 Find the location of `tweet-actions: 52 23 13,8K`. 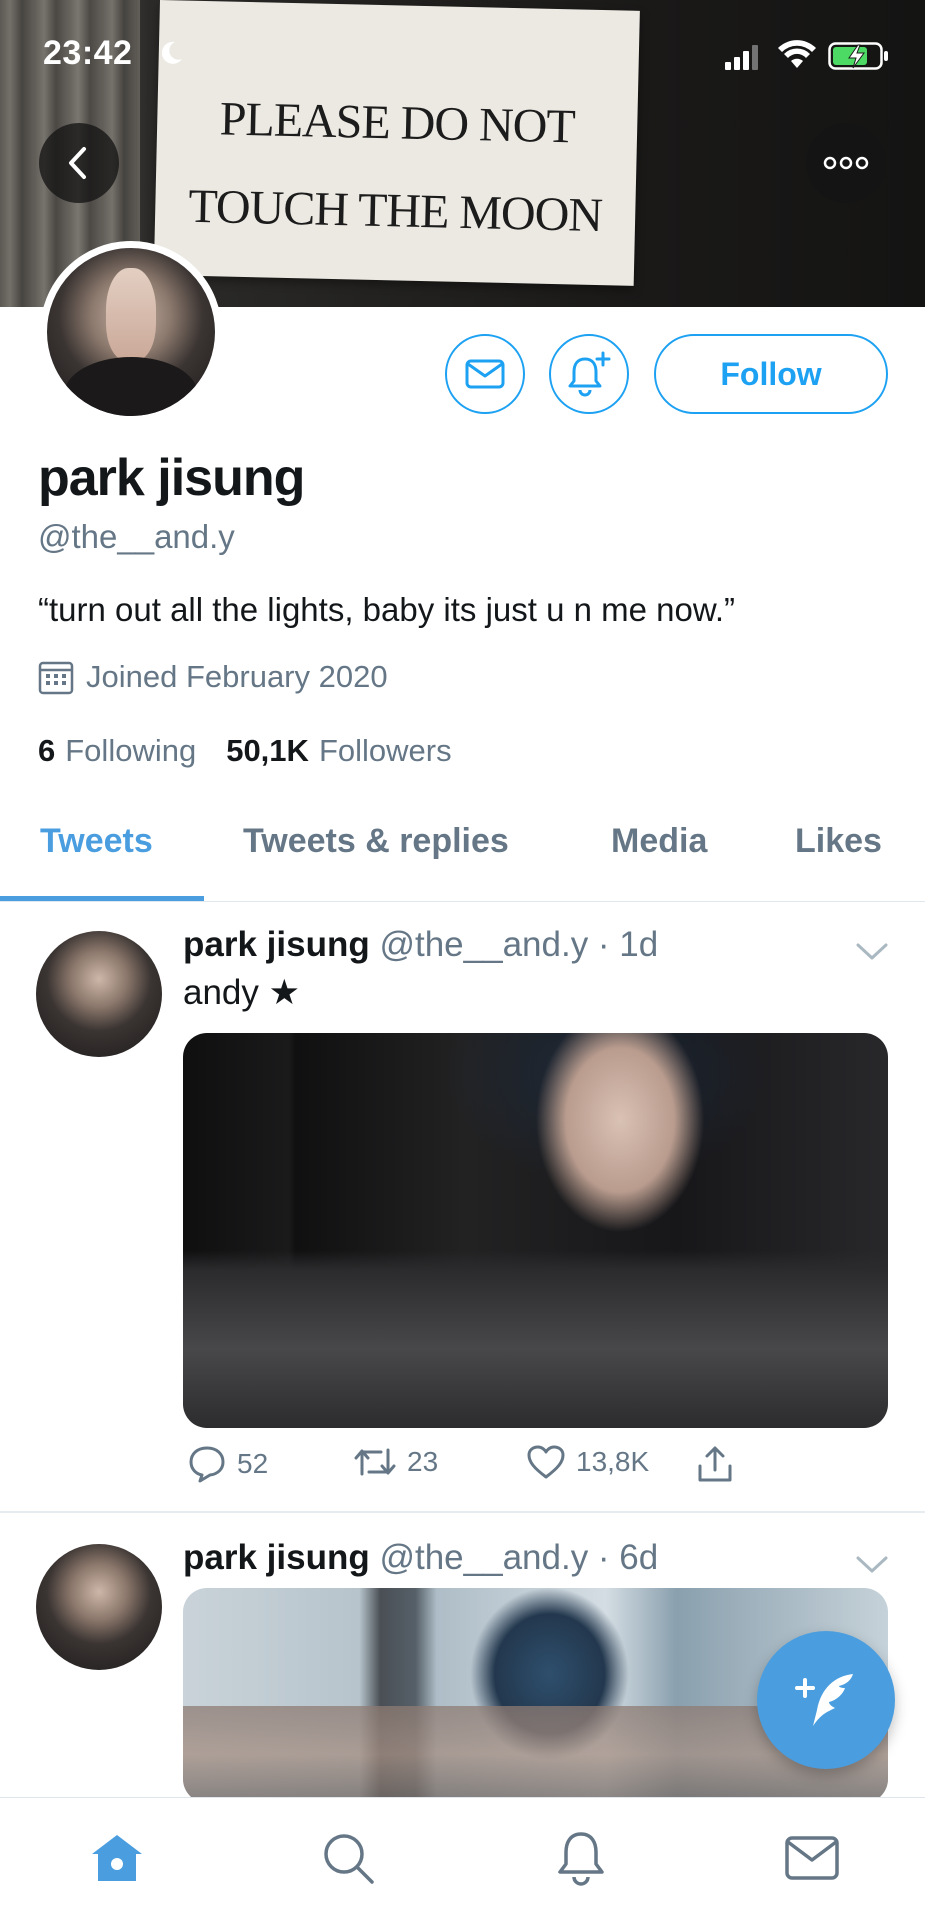

tweet-actions: 52 23 13,8K is located at coordinates (535, 1469).